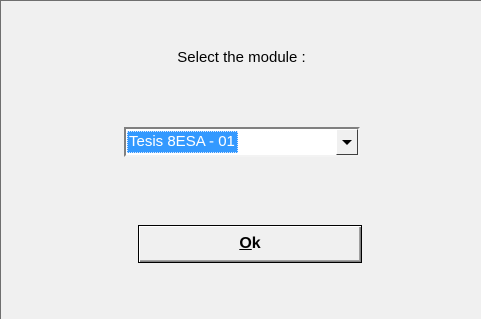 The image size is (482, 320). Describe the element at coordinates (256, 243) in the screenshot. I see `ok-label-rest: k` at that location.